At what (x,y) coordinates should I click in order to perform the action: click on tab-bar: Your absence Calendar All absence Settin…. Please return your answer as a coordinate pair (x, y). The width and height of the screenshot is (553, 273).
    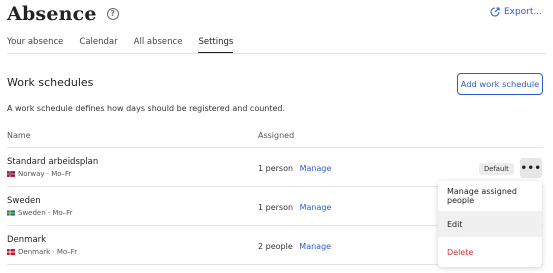
    Looking at the image, I should click on (128, 45).